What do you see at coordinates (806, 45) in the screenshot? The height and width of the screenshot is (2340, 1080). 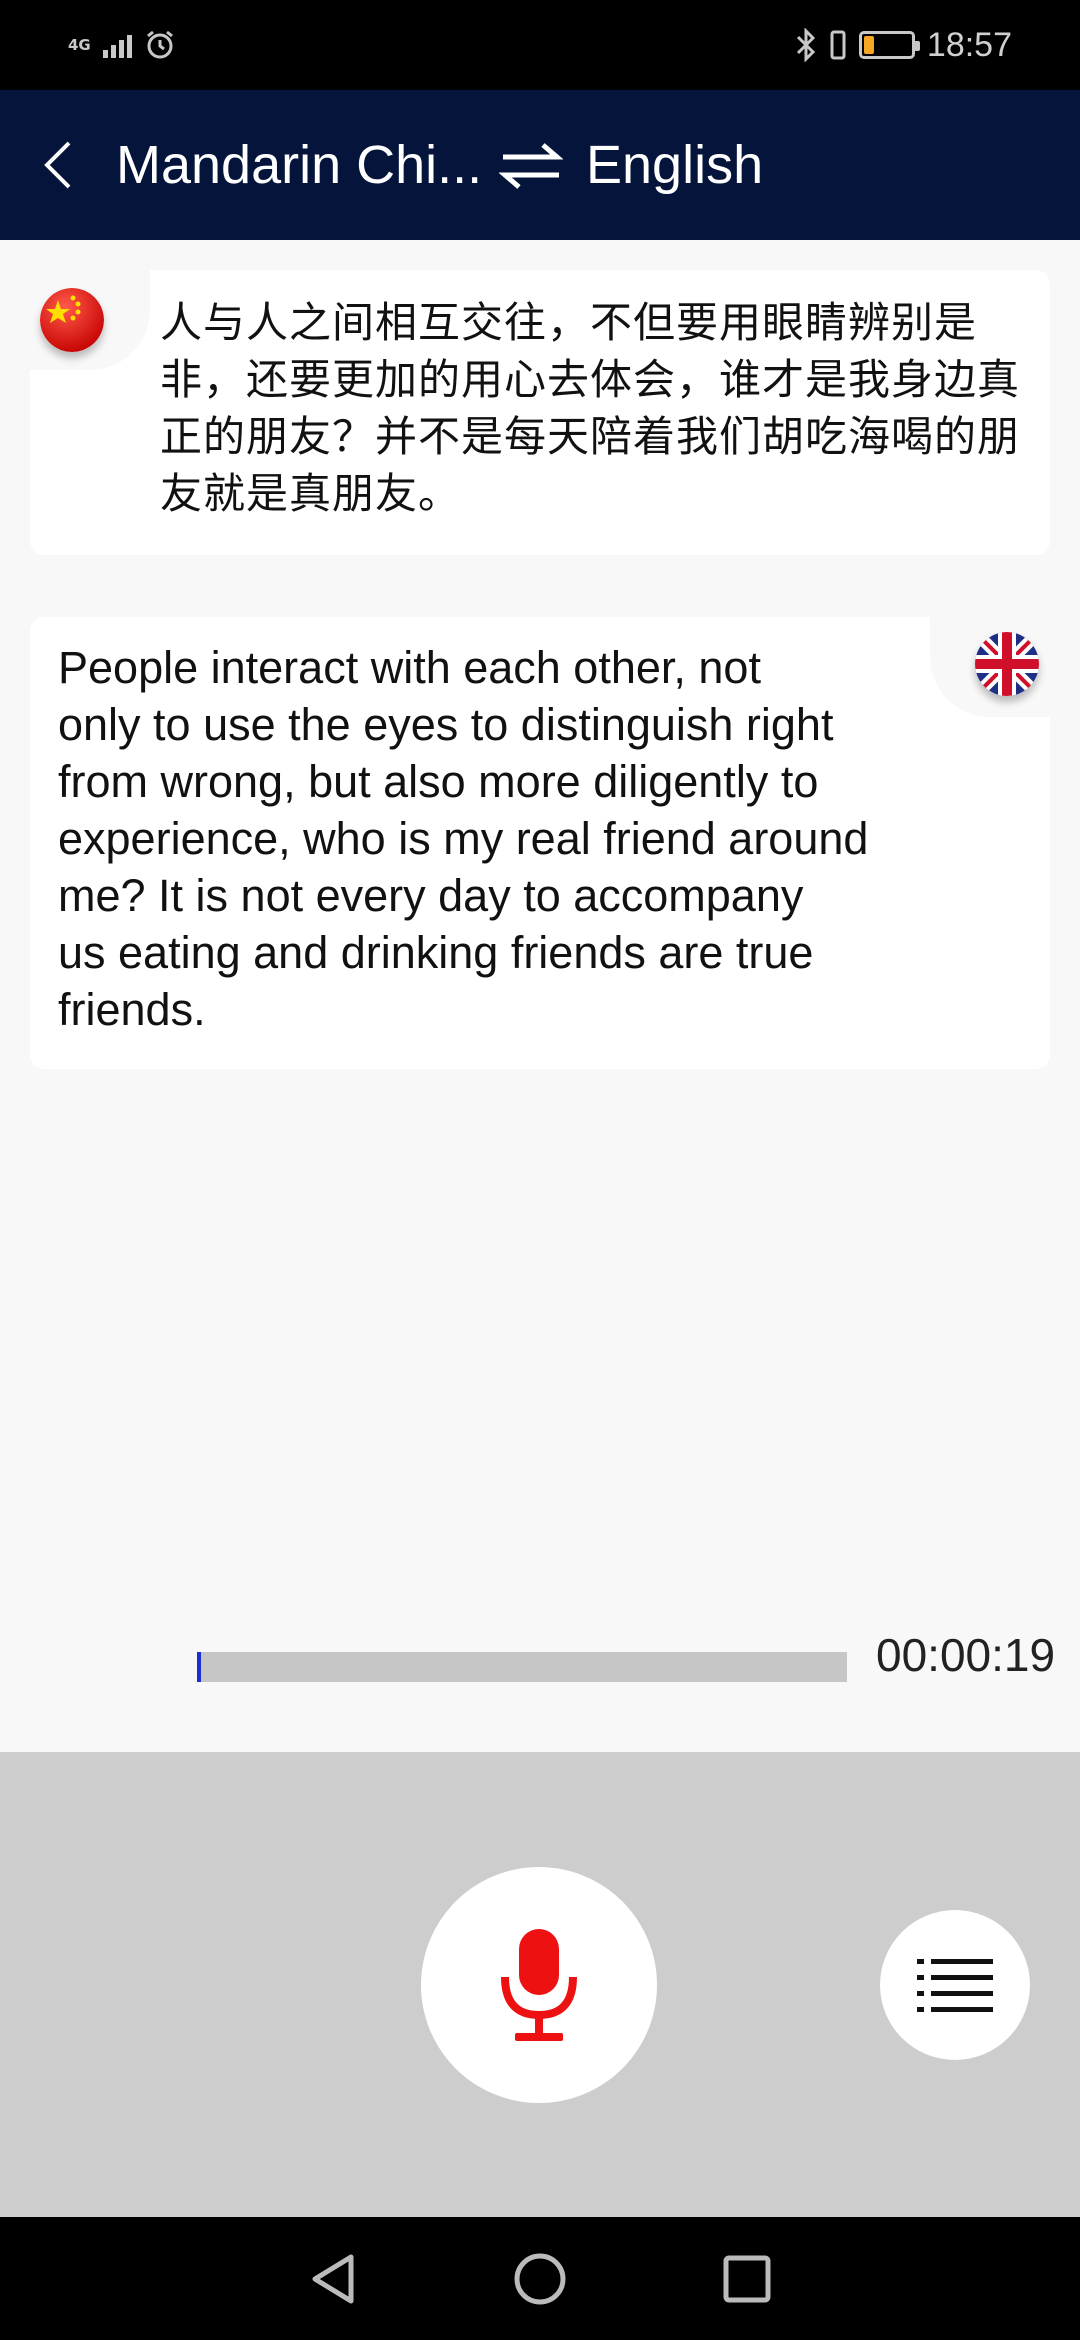 I see `bluetooth-icon` at bounding box center [806, 45].